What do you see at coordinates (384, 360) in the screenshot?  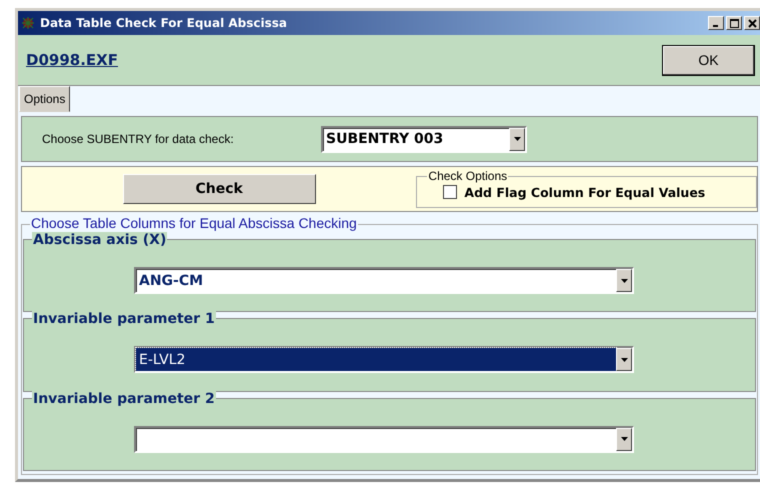 I see `column-dropdown: E-LVL2` at bounding box center [384, 360].